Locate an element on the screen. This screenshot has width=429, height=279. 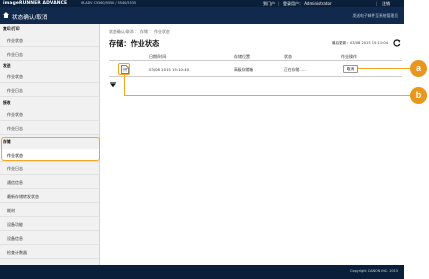
cancel-button: 取消 is located at coordinates (350, 69).